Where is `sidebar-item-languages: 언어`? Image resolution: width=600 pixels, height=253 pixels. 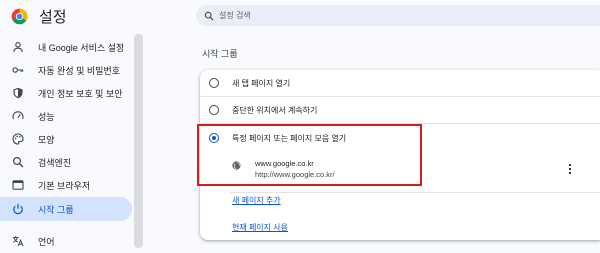
sidebar-item-languages: 언어 is located at coordinates (66, 241).